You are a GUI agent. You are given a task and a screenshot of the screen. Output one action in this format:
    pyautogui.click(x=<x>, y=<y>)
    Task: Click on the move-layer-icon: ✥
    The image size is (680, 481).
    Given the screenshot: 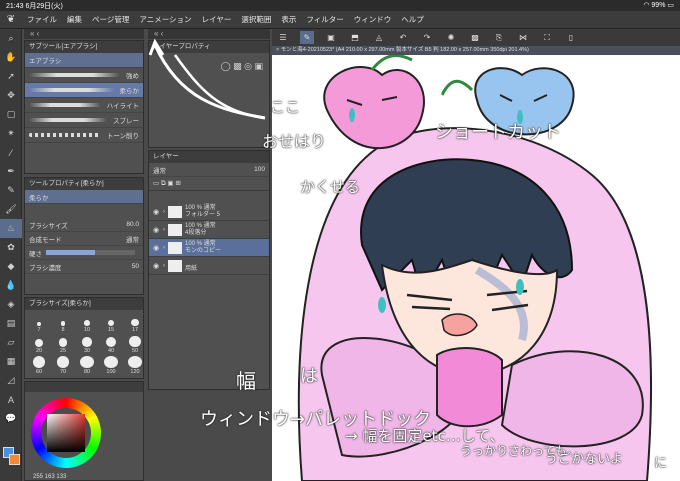 What is the action you would take?
    pyautogui.click(x=11, y=95)
    